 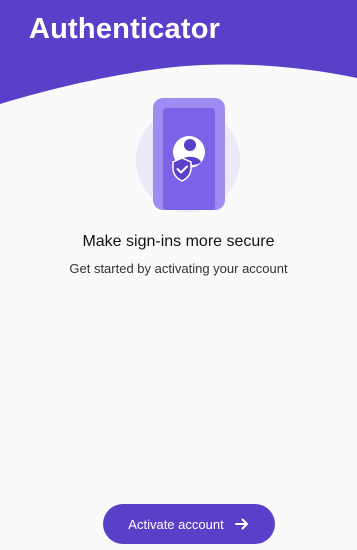 I want to click on app-title: Authenticator, so click(x=125, y=29).